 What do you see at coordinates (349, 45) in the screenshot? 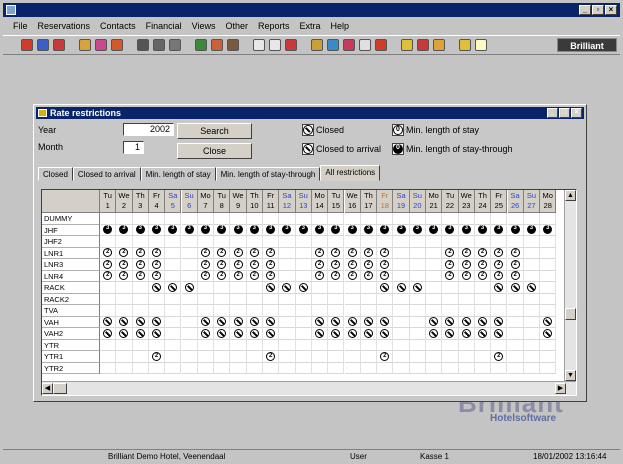
I see `rates-icon` at bounding box center [349, 45].